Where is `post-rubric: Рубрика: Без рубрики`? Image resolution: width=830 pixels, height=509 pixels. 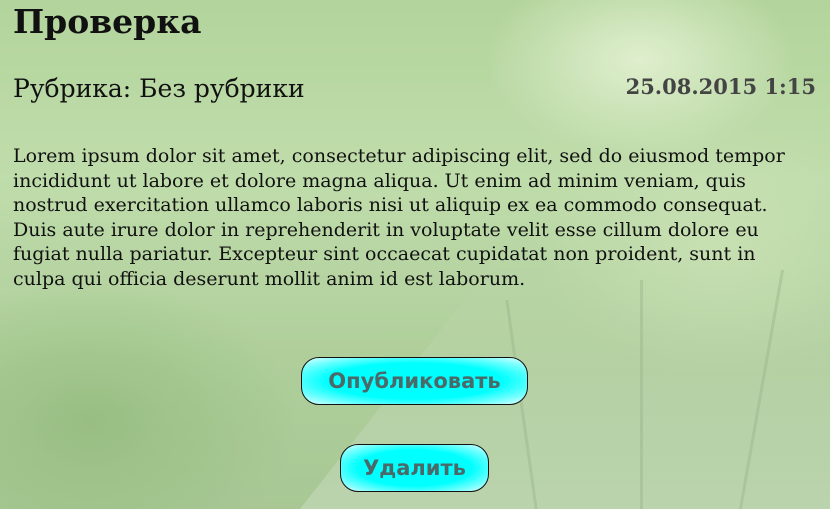
post-rubric: Рубрика: Без рубрики is located at coordinates (159, 88).